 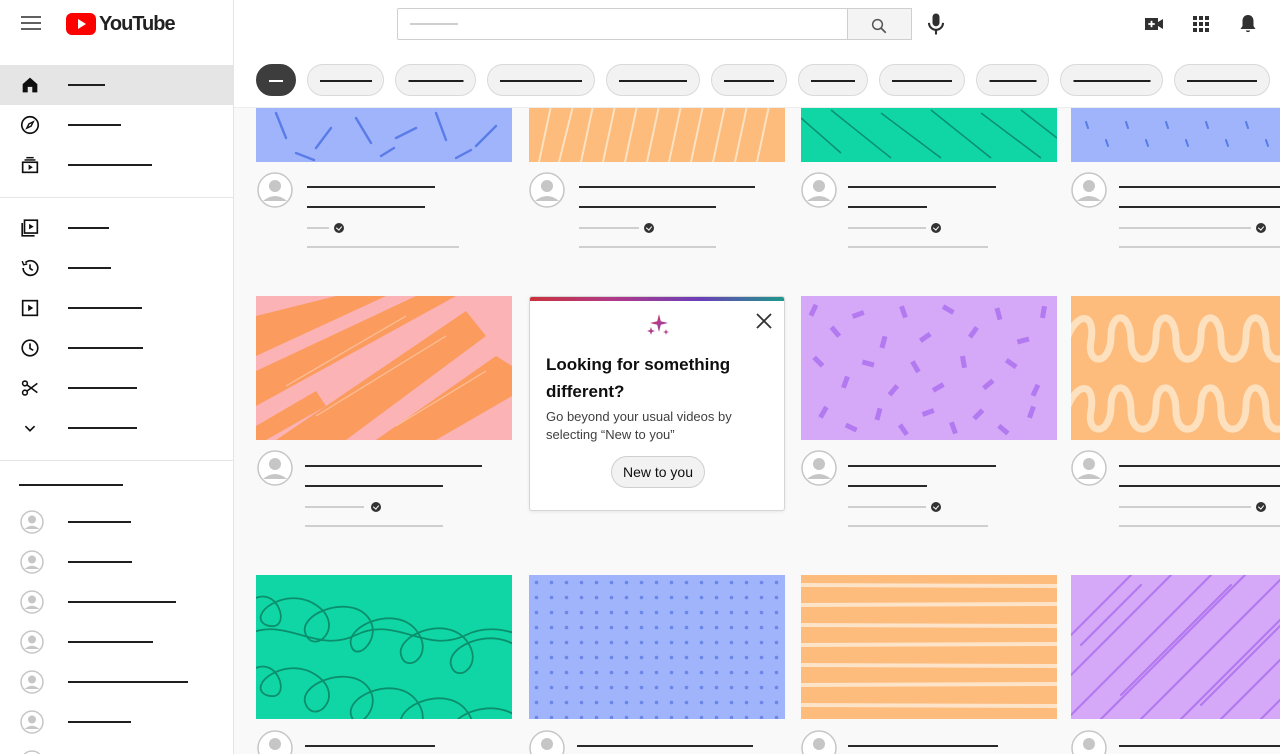 I want to click on search-button, so click(x=880, y=24).